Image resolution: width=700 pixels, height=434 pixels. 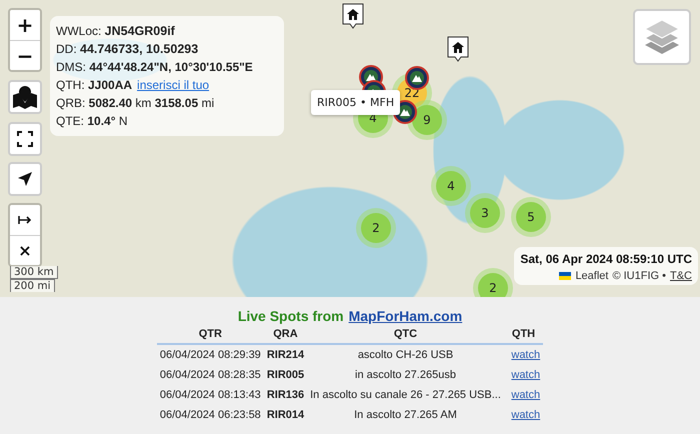 I want to click on scale-label: 300 km, so click(x=34, y=272).